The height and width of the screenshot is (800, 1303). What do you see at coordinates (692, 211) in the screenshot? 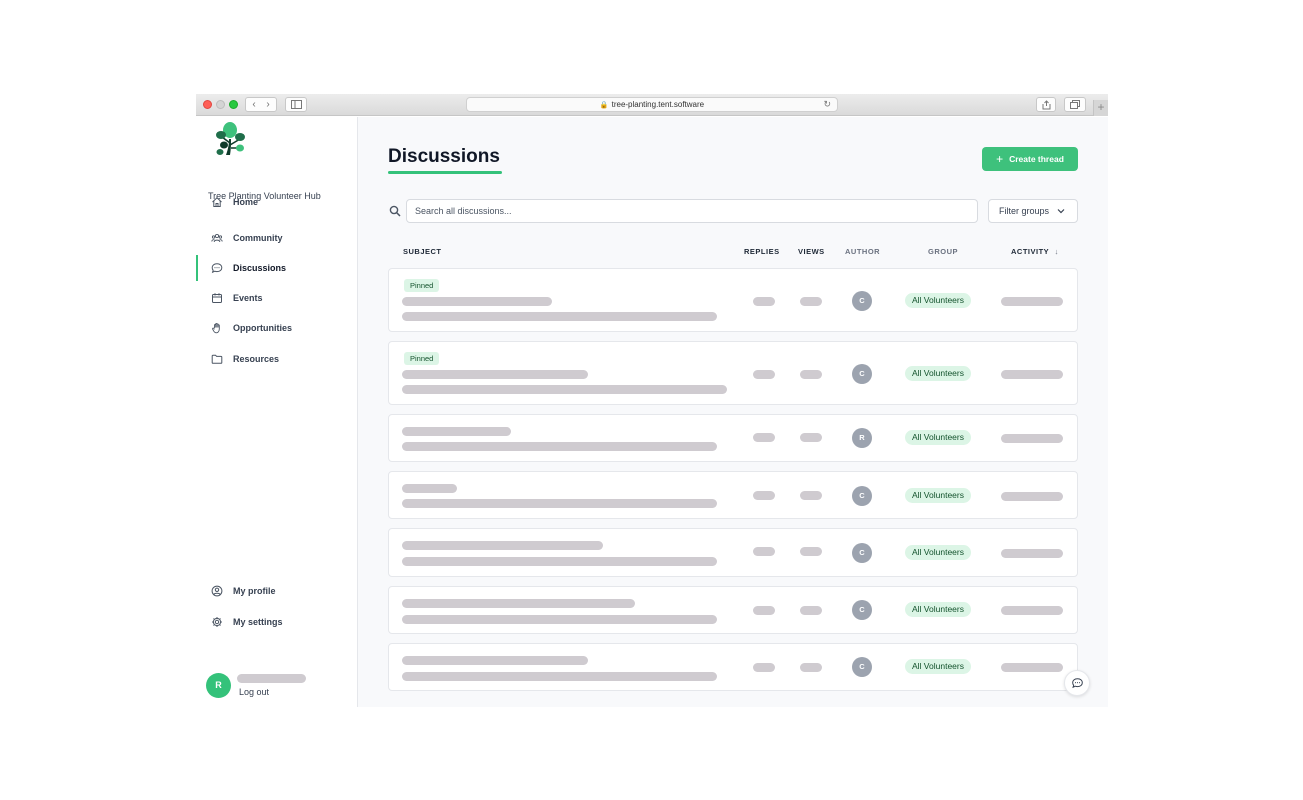
I see `search-input` at bounding box center [692, 211].